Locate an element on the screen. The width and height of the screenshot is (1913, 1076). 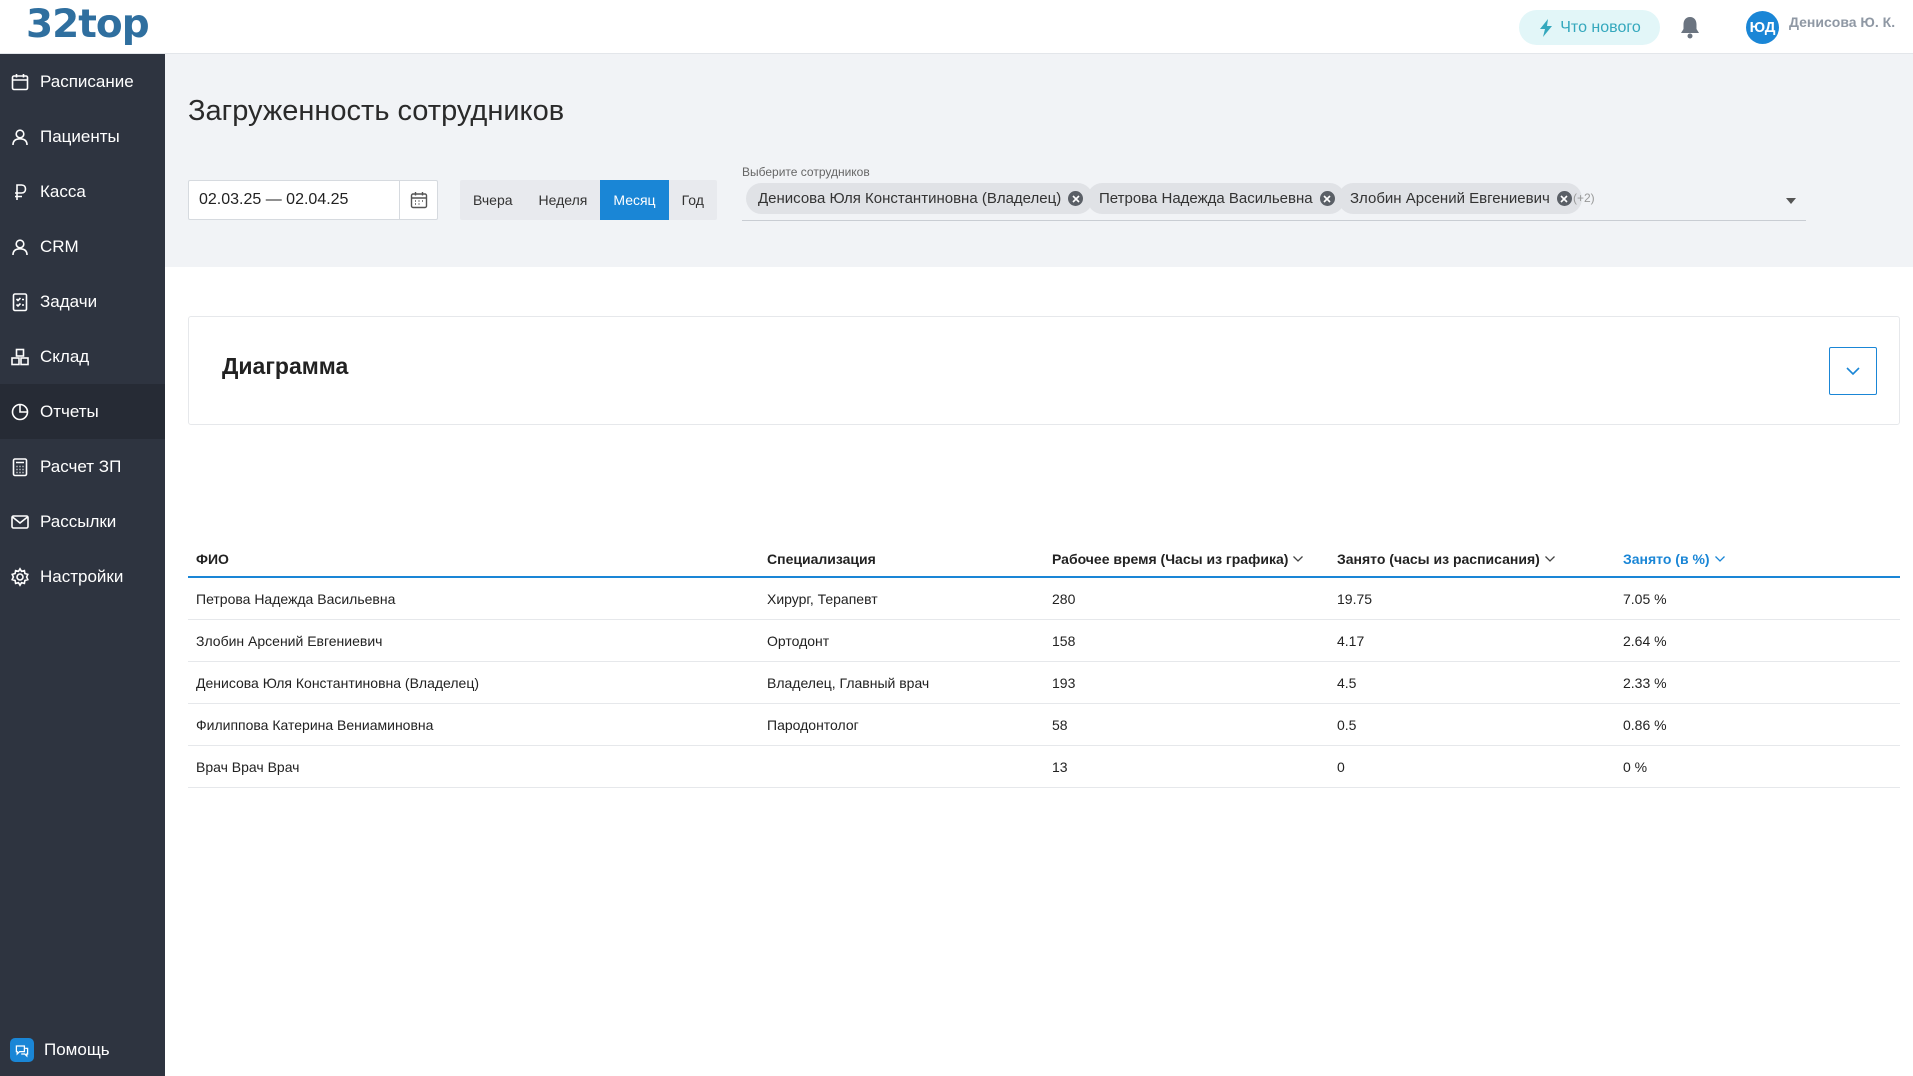
column-header-work-hours: Рабочее время (Часы из графика) is located at coordinates (1178, 559).